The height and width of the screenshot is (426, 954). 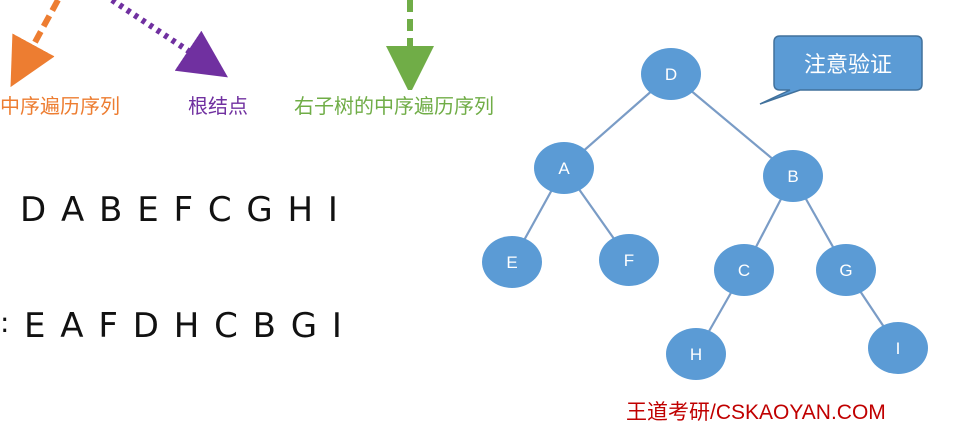 I want to click on tree-node-label: I, so click(x=898, y=348).